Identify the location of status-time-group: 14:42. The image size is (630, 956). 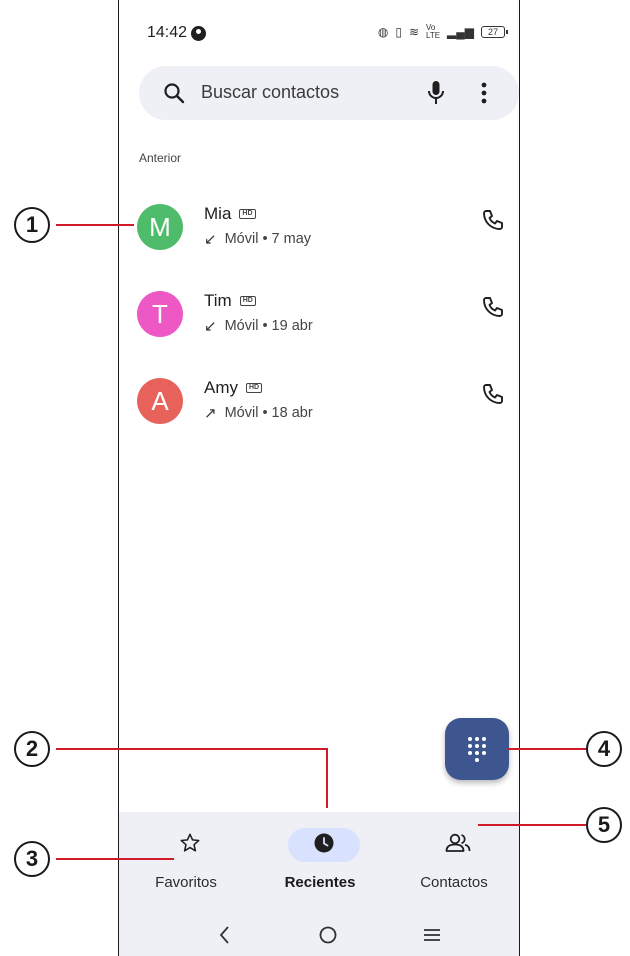
(177, 33).